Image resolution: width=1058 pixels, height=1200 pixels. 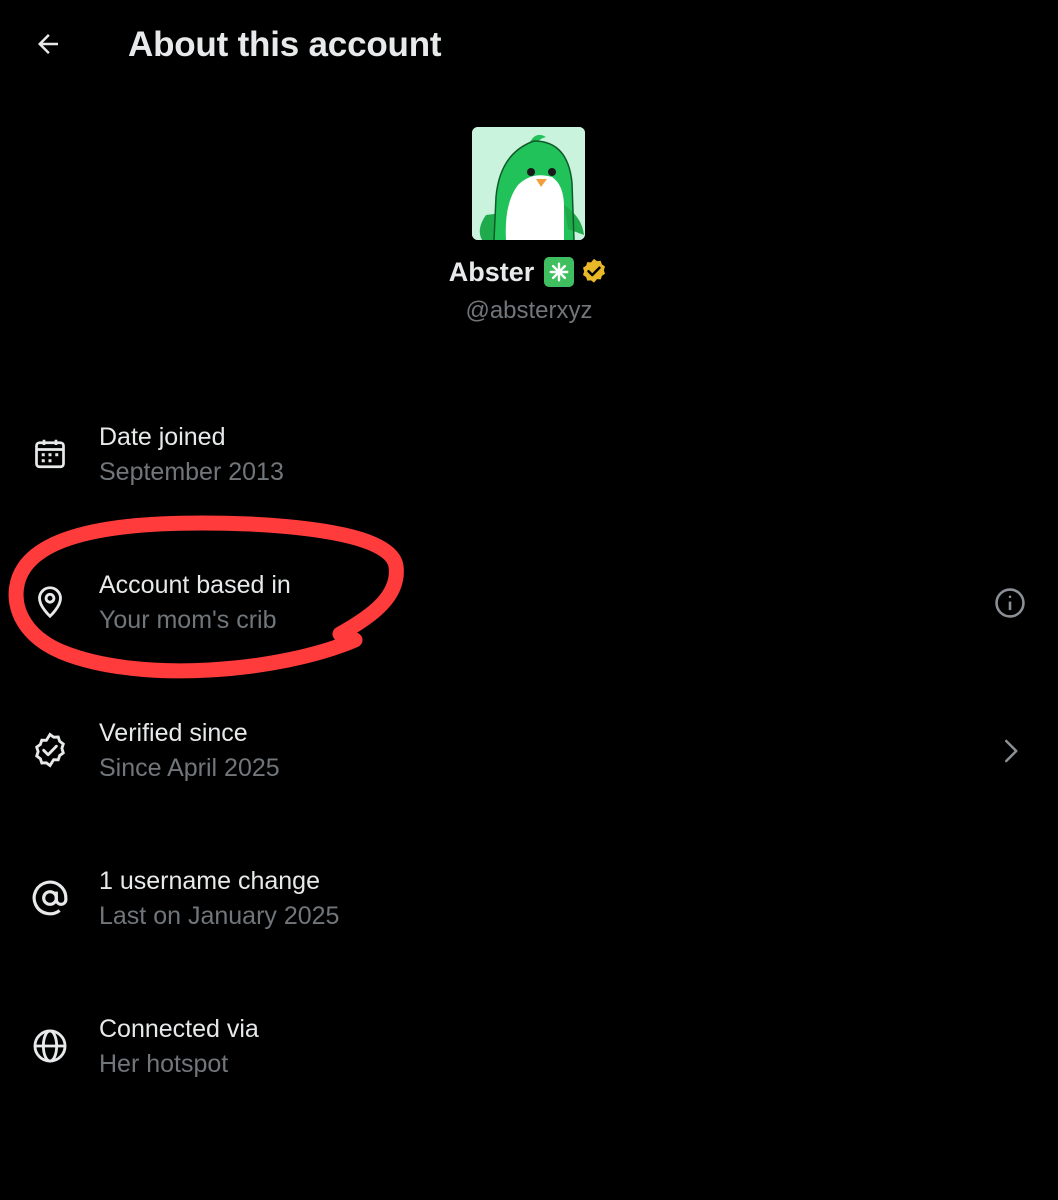 What do you see at coordinates (209, 881) in the screenshot?
I see `row-title: 1 username change` at bounding box center [209, 881].